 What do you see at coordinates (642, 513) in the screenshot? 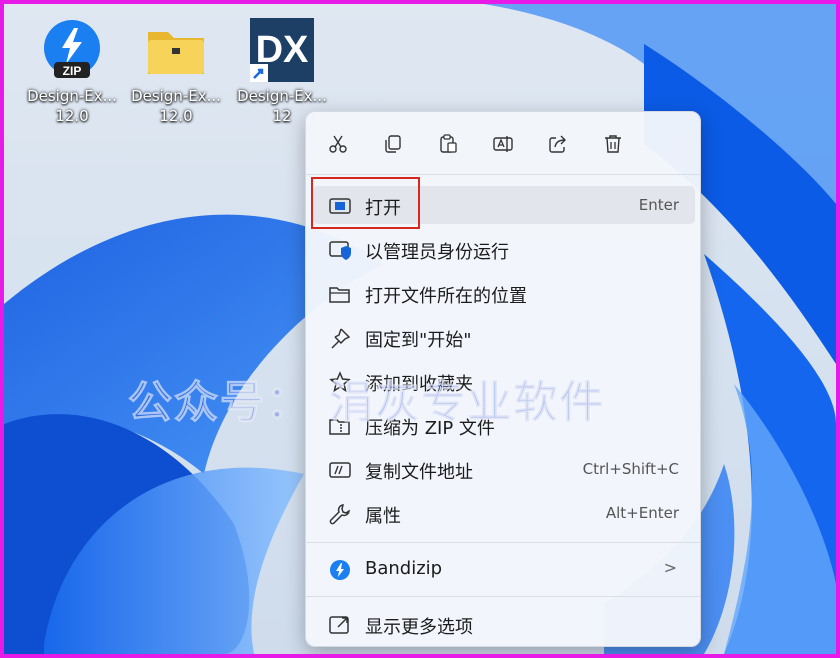
I see `menu-item-shortcut: Alt+Enter` at bounding box center [642, 513].